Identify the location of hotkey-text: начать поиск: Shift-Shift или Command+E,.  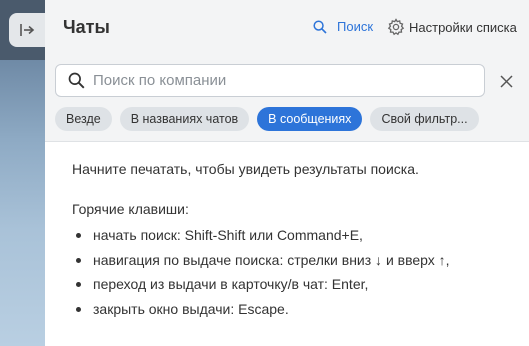
(228, 235).